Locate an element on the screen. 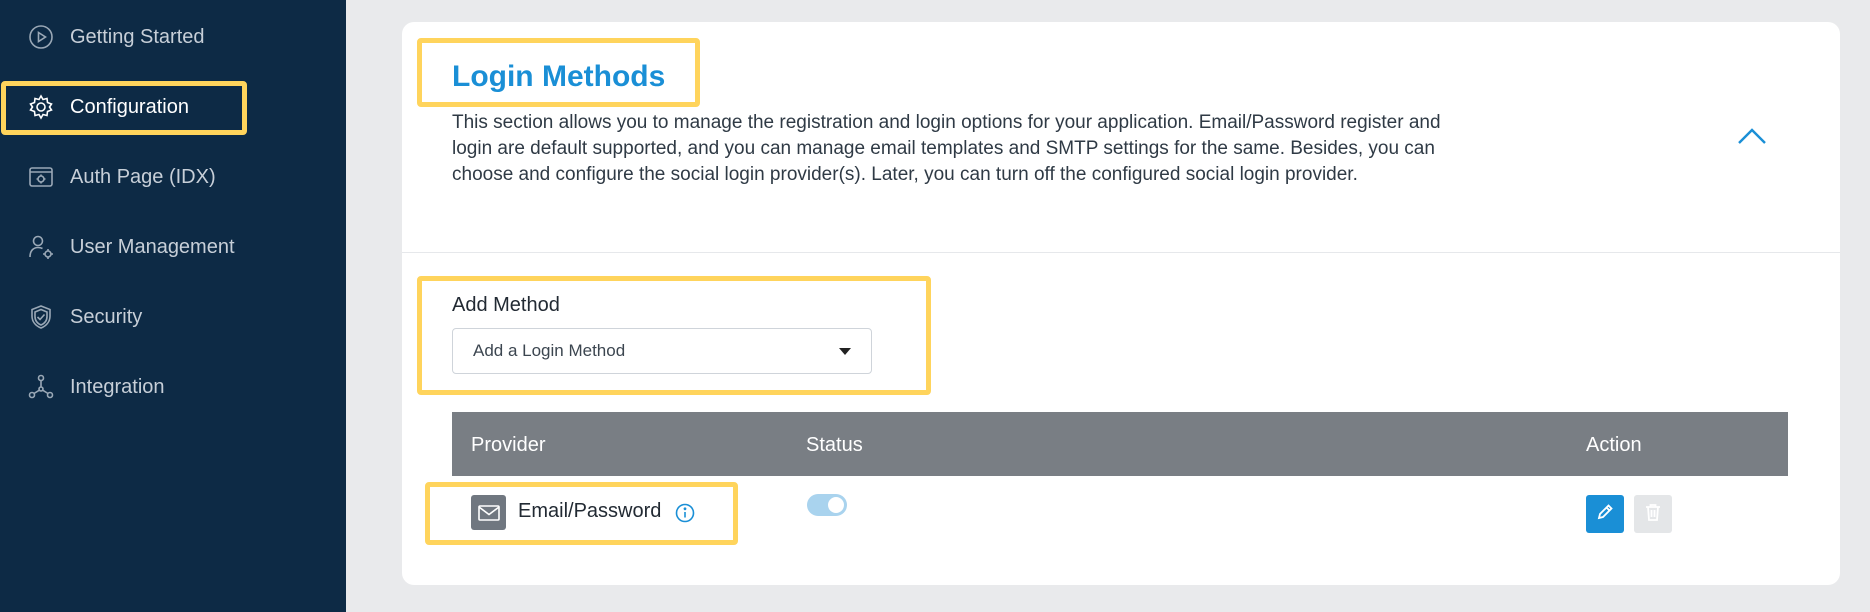  select-placeholder: Add a Login Method is located at coordinates (549, 350).